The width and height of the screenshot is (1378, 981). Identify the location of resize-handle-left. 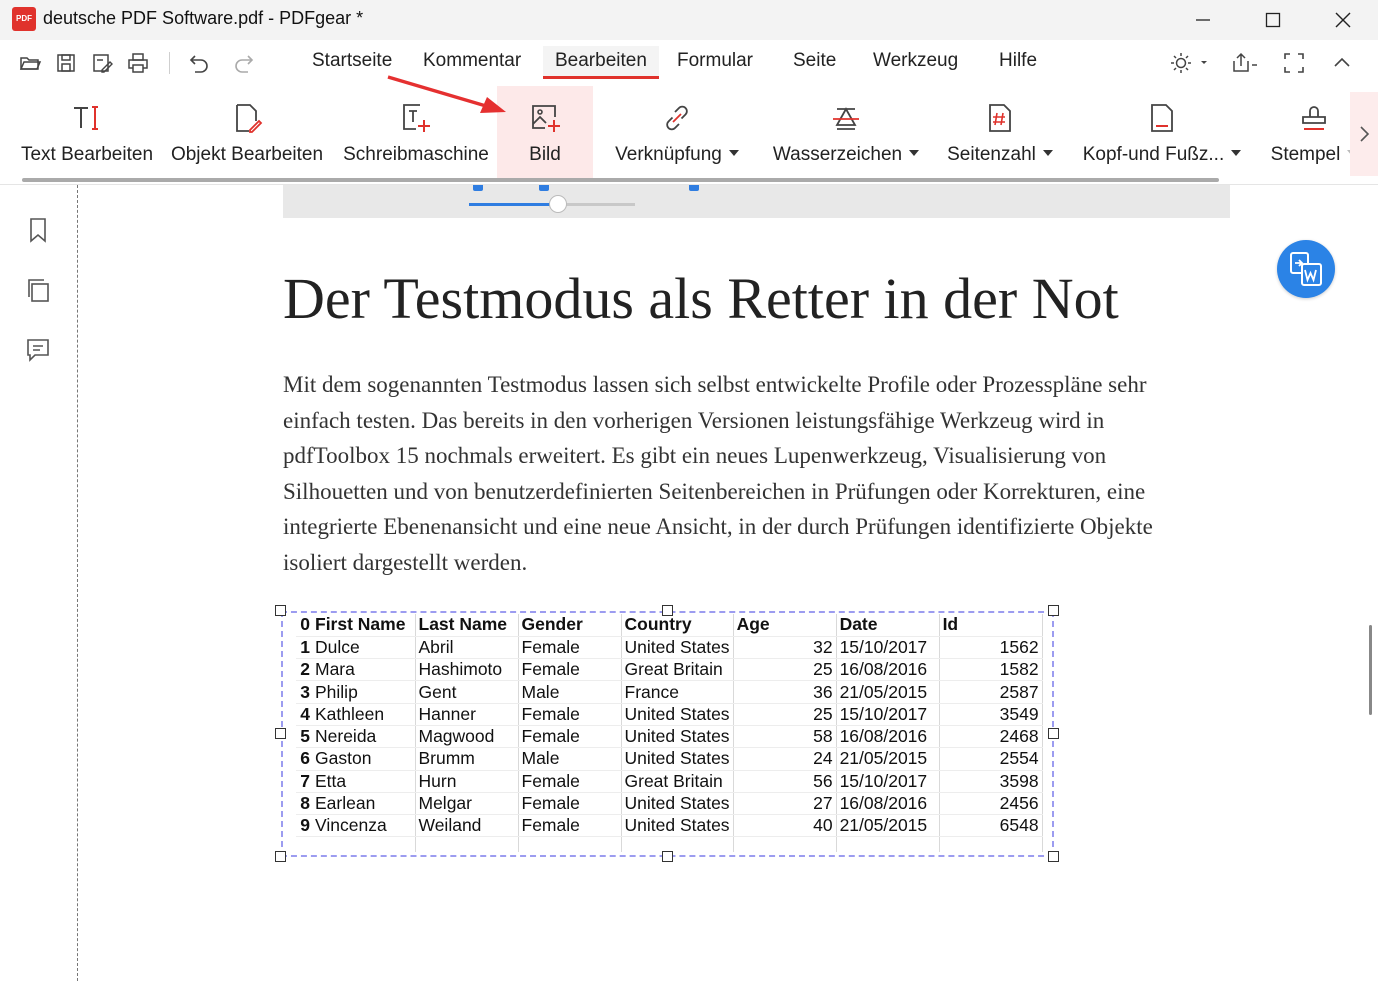
(280, 733).